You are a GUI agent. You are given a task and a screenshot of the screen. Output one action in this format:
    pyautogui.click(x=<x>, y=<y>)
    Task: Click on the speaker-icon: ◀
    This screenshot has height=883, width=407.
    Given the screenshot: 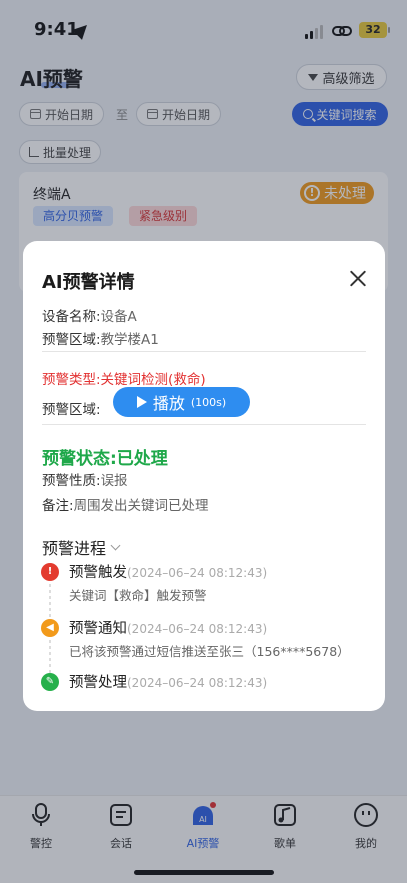 What is the action you would take?
    pyautogui.click(x=50, y=628)
    